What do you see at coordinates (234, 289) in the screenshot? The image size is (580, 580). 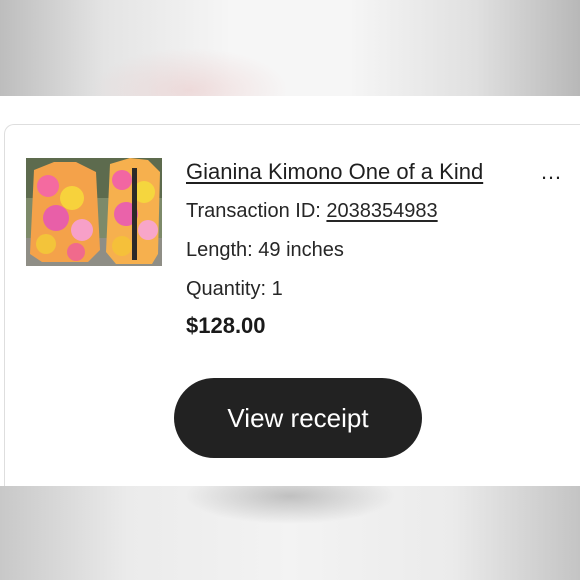 I see `item-quantity: Quantity: 1` at bounding box center [234, 289].